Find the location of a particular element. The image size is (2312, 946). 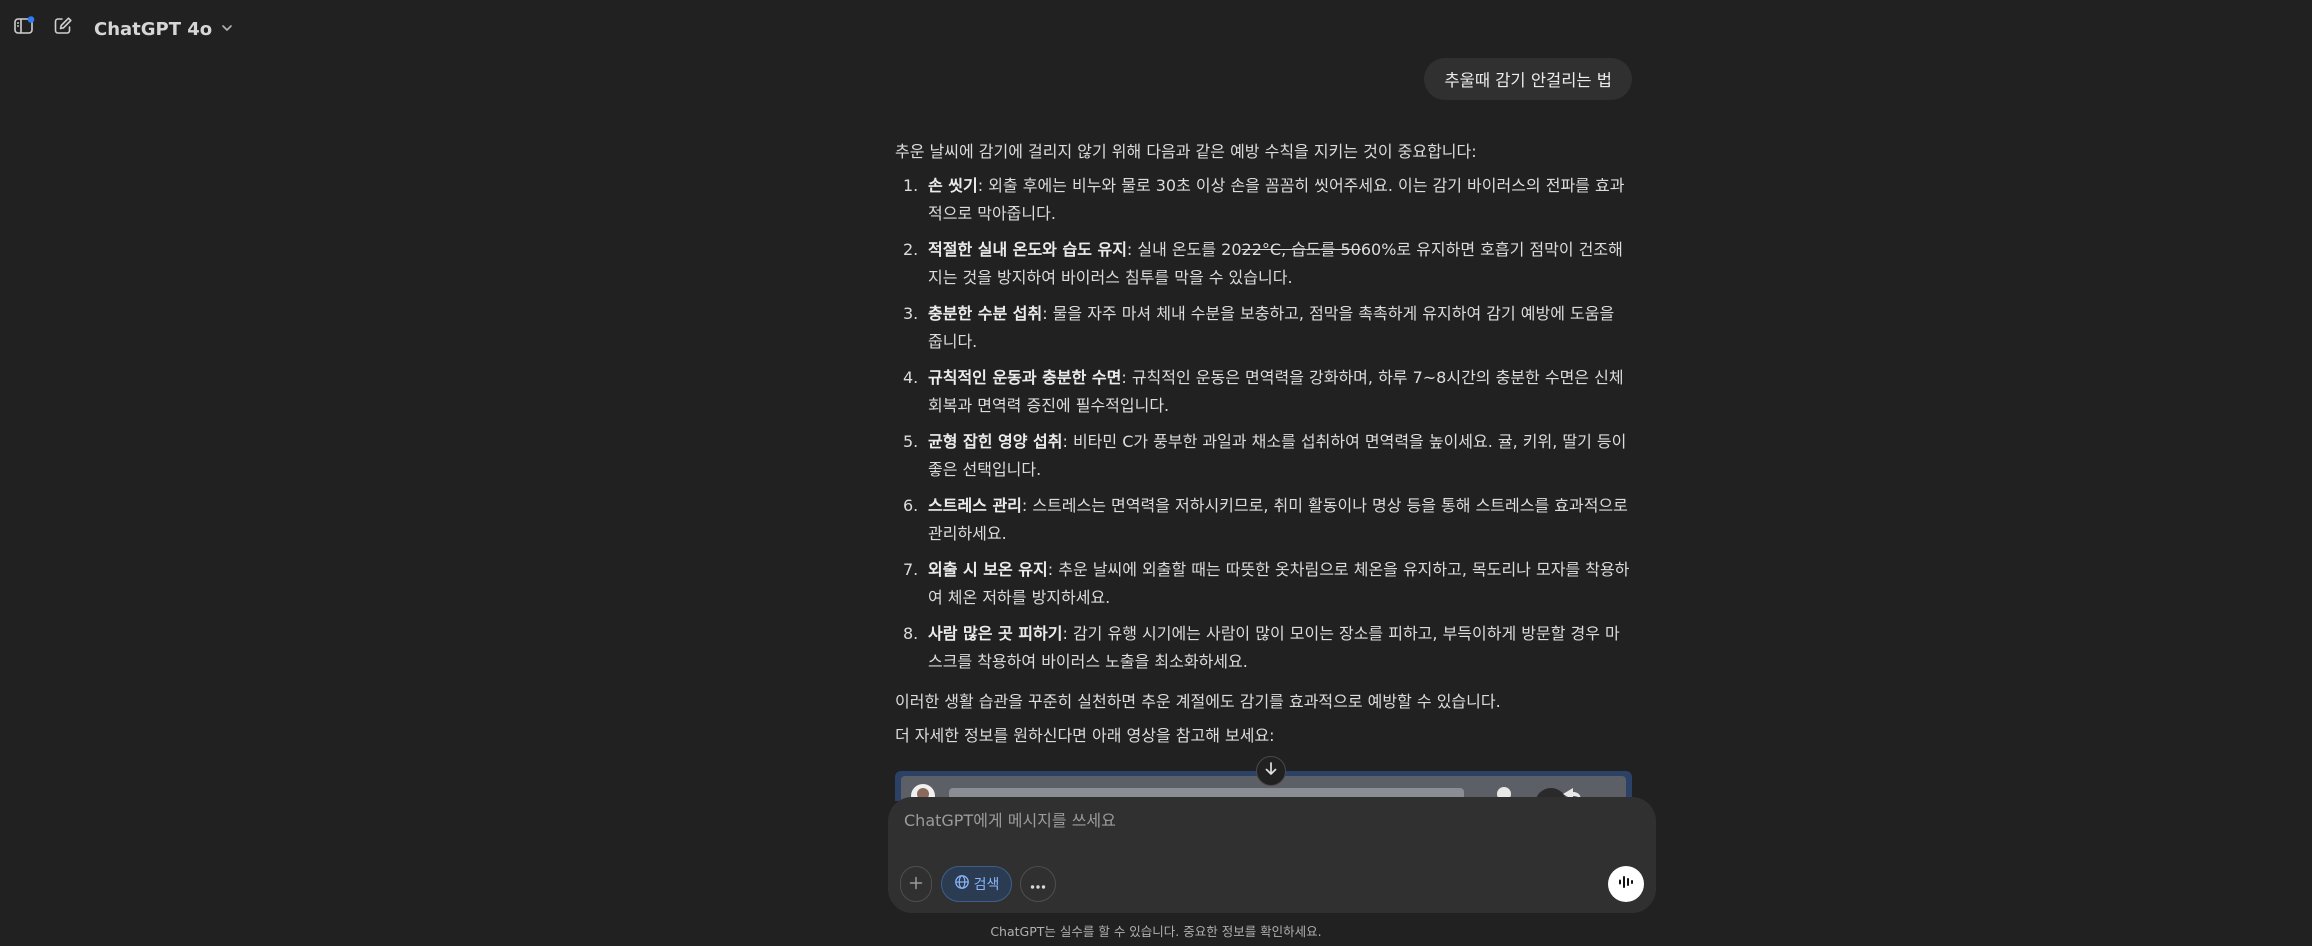

list-item-title: 충분한 수분 섭취 is located at coordinates (985, 313).